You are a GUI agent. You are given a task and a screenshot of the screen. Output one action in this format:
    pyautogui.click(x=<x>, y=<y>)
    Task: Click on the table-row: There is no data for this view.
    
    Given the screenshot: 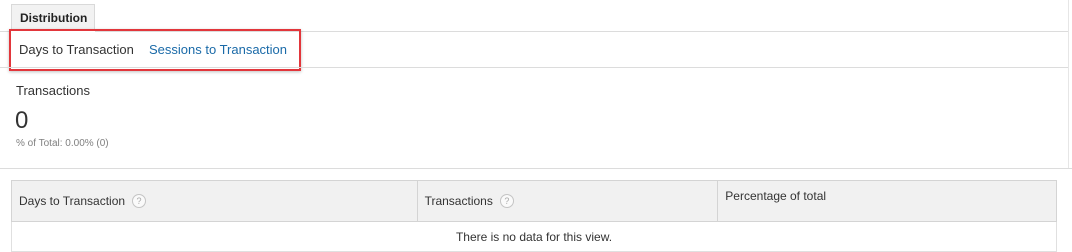 What is the action you would take?
    pyautogui.click(x=534, y=236)
    